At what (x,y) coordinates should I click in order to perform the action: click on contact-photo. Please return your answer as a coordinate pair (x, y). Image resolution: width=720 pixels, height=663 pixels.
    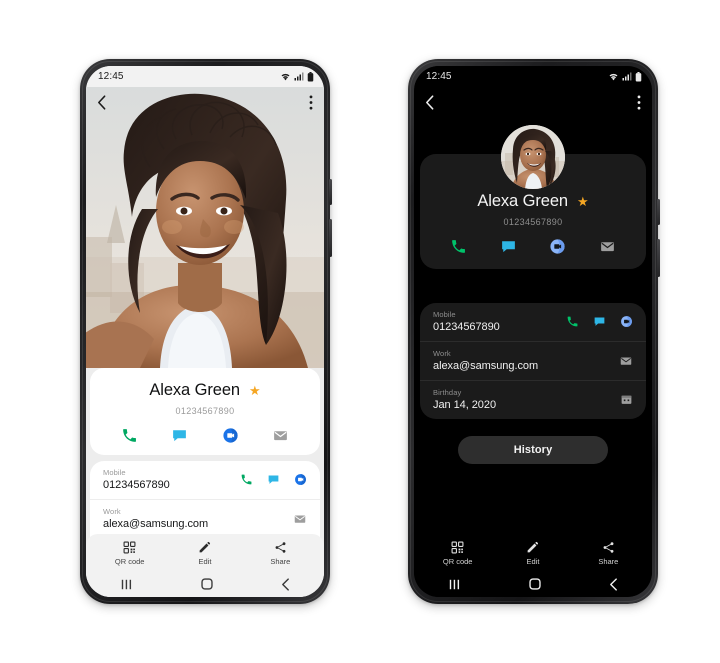
    Looking at the image, I should click on (205, 227).